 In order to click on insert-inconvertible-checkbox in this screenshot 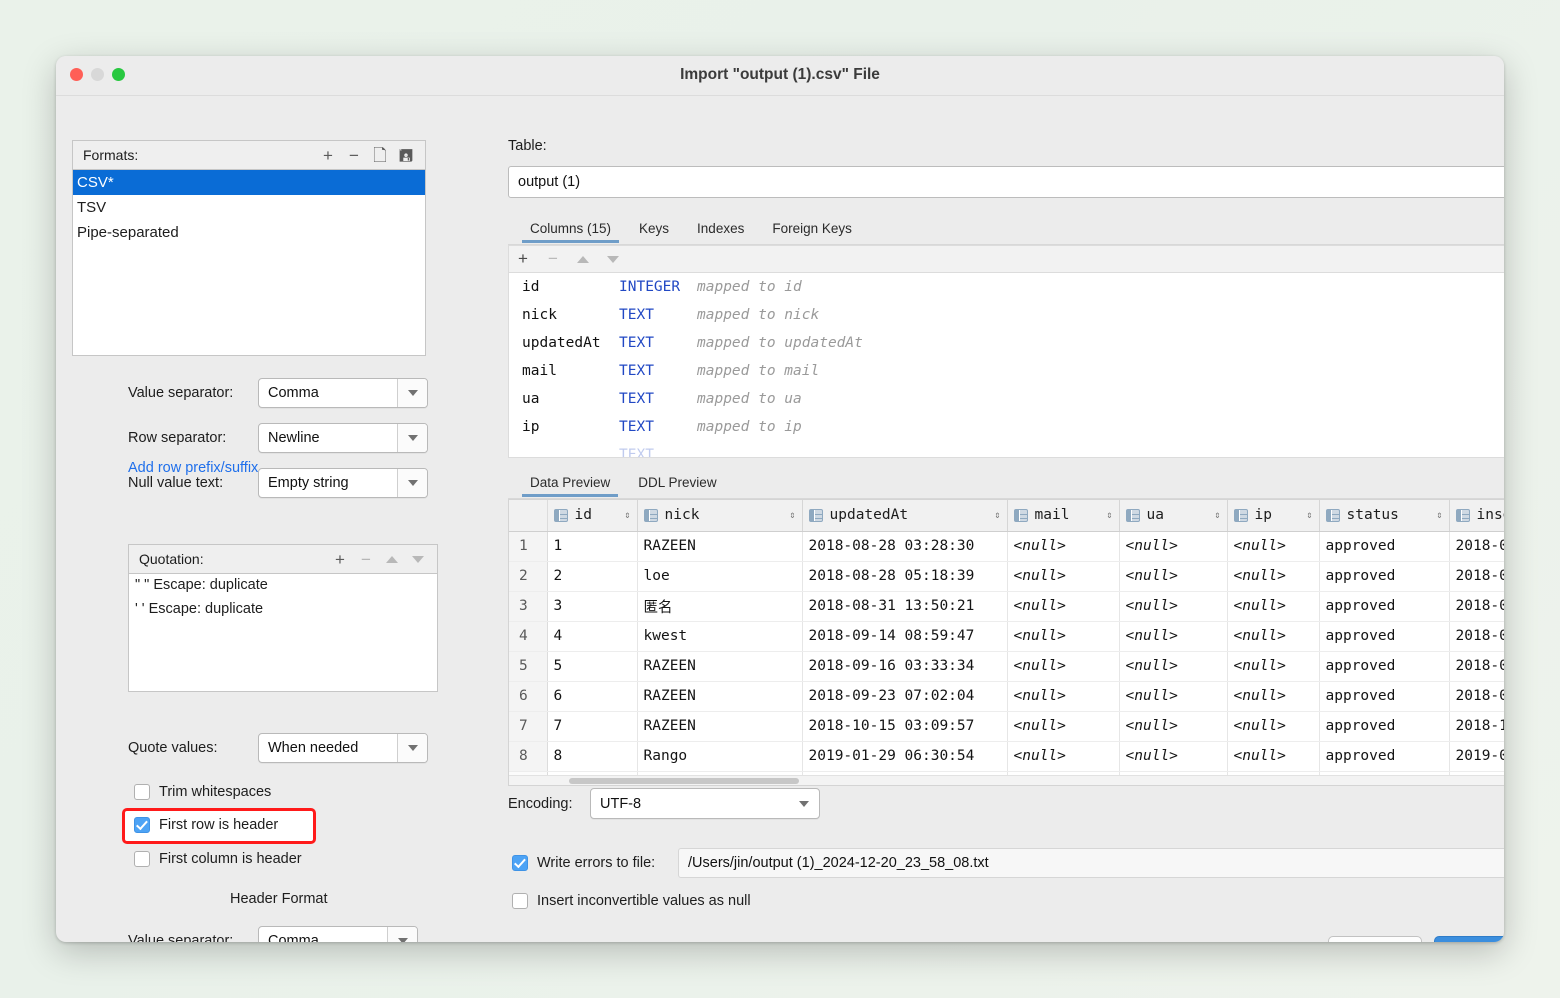, I will do `click(520, 901)`.